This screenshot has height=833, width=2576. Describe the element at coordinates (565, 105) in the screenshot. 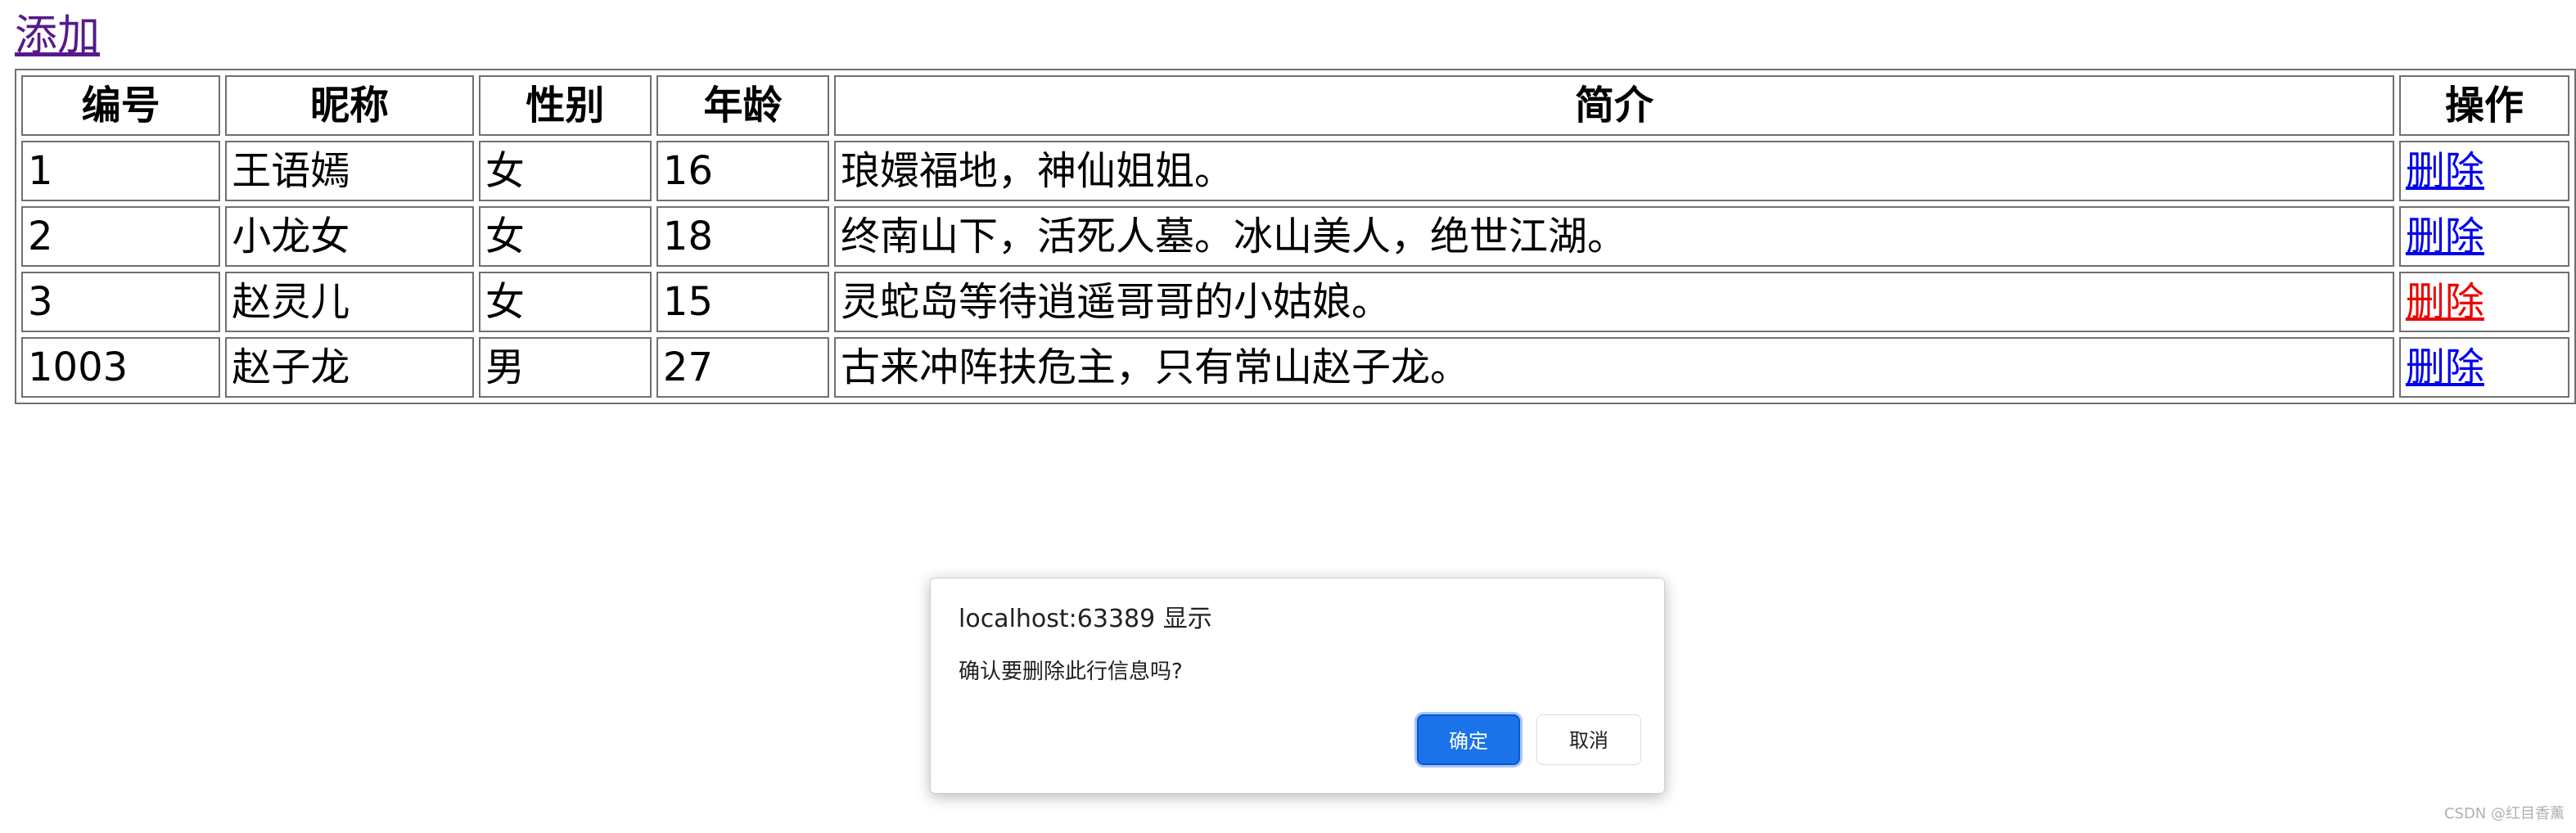

I see `header-gender: 性别` at that location.